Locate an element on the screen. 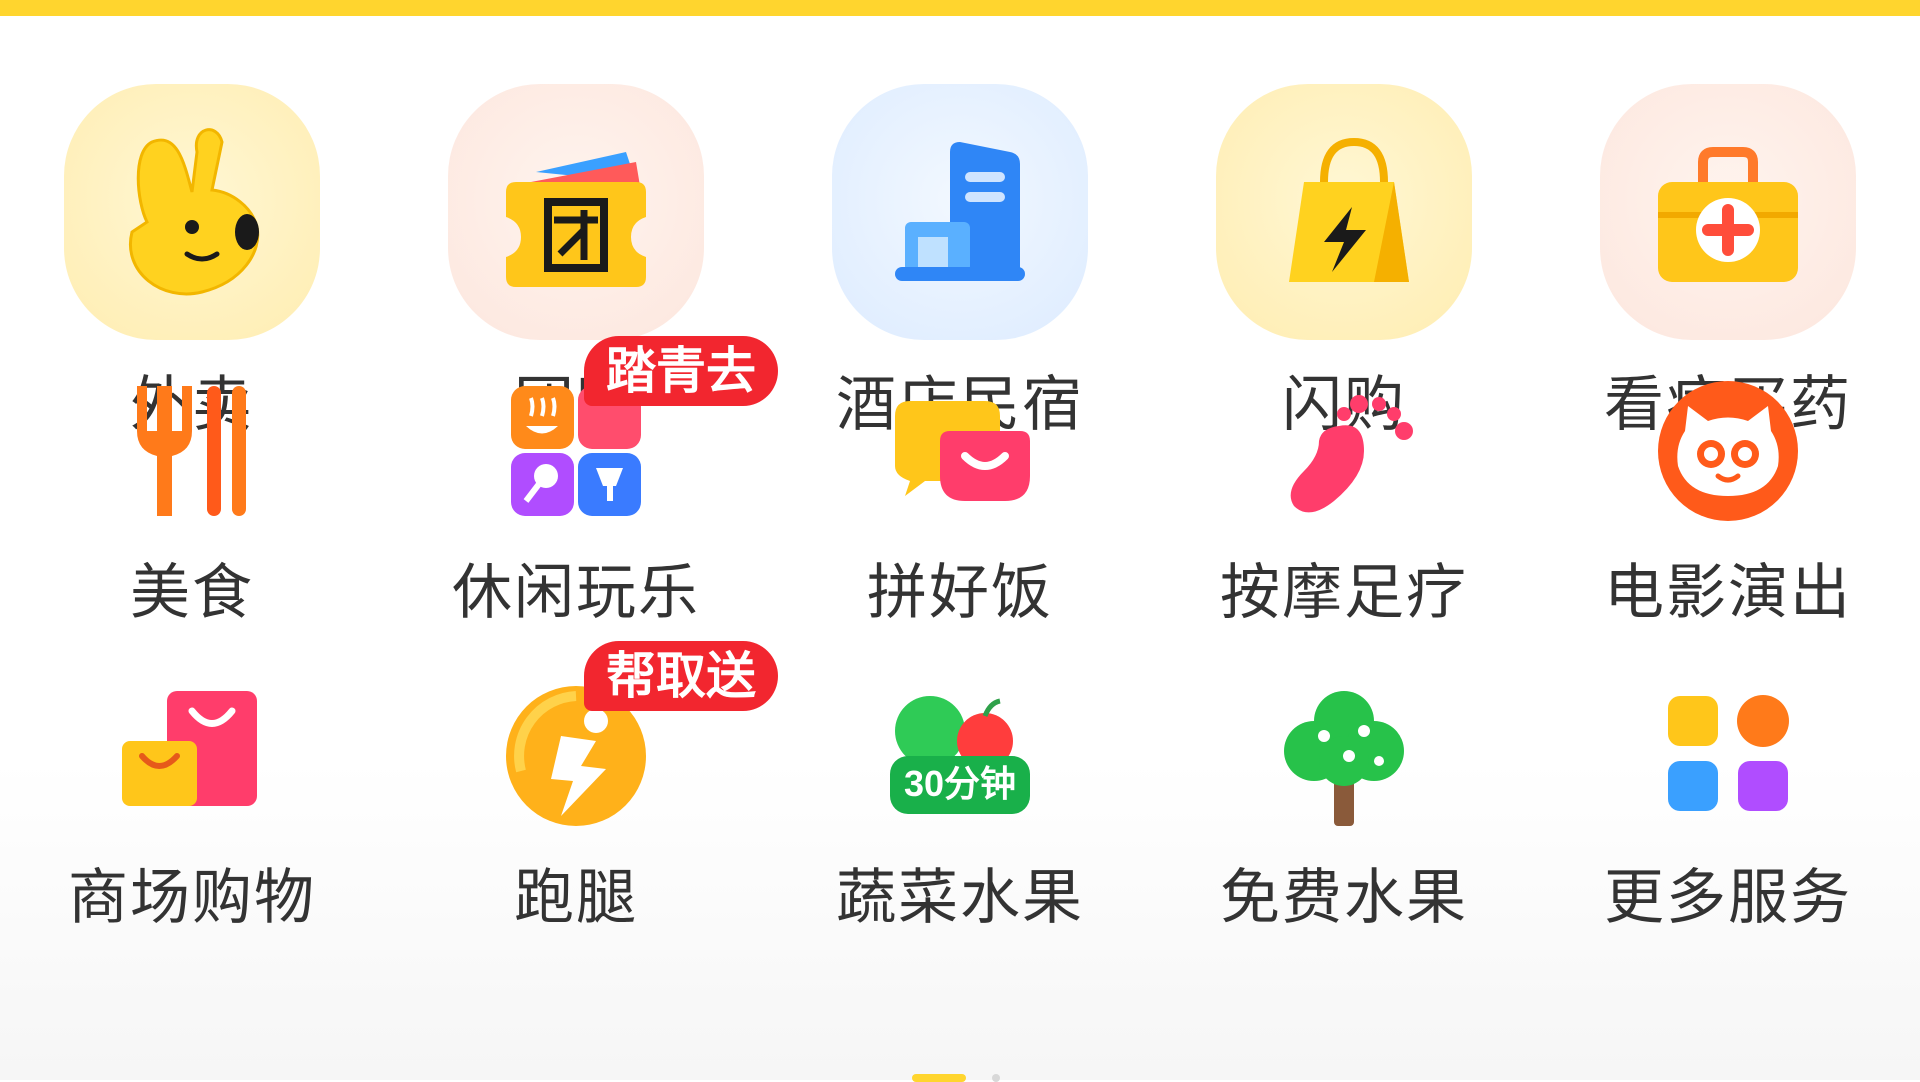 The image size is (1920, 1082). service-label: 电影演出 is located at coordinates (1728, 593).